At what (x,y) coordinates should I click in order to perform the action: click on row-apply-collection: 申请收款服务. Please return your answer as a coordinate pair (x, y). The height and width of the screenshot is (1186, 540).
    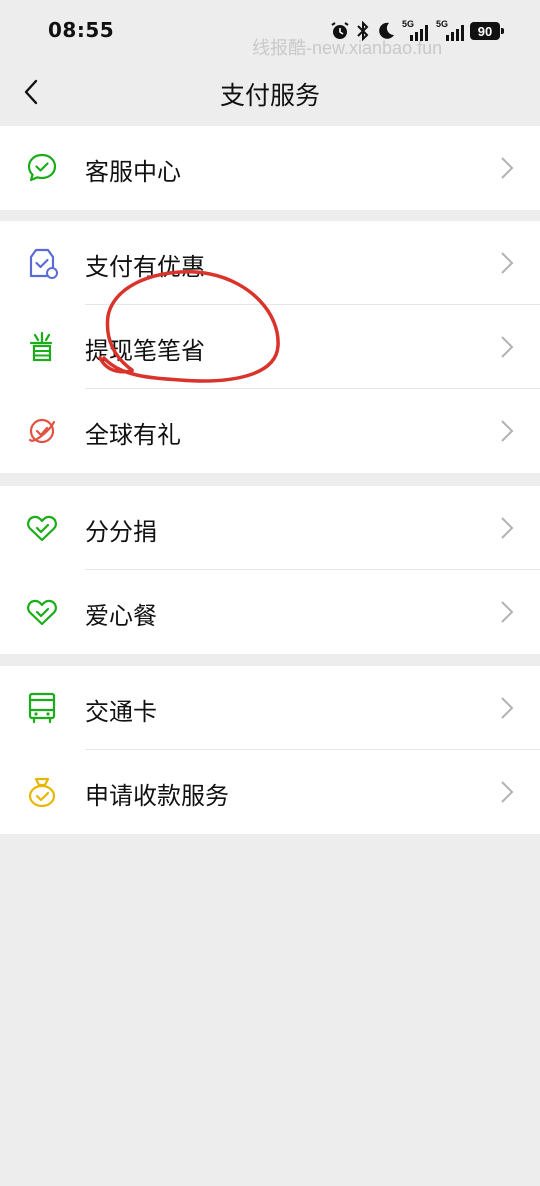
    Looking at the image, I should click on (270, 792).